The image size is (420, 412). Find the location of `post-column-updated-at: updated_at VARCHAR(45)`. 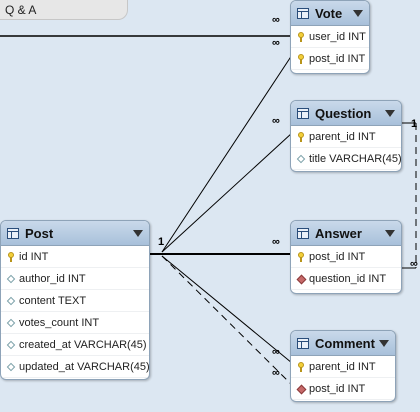

post-column-updated-at: updated_at VARCHAR(45) is located at coordinates (75, 367).